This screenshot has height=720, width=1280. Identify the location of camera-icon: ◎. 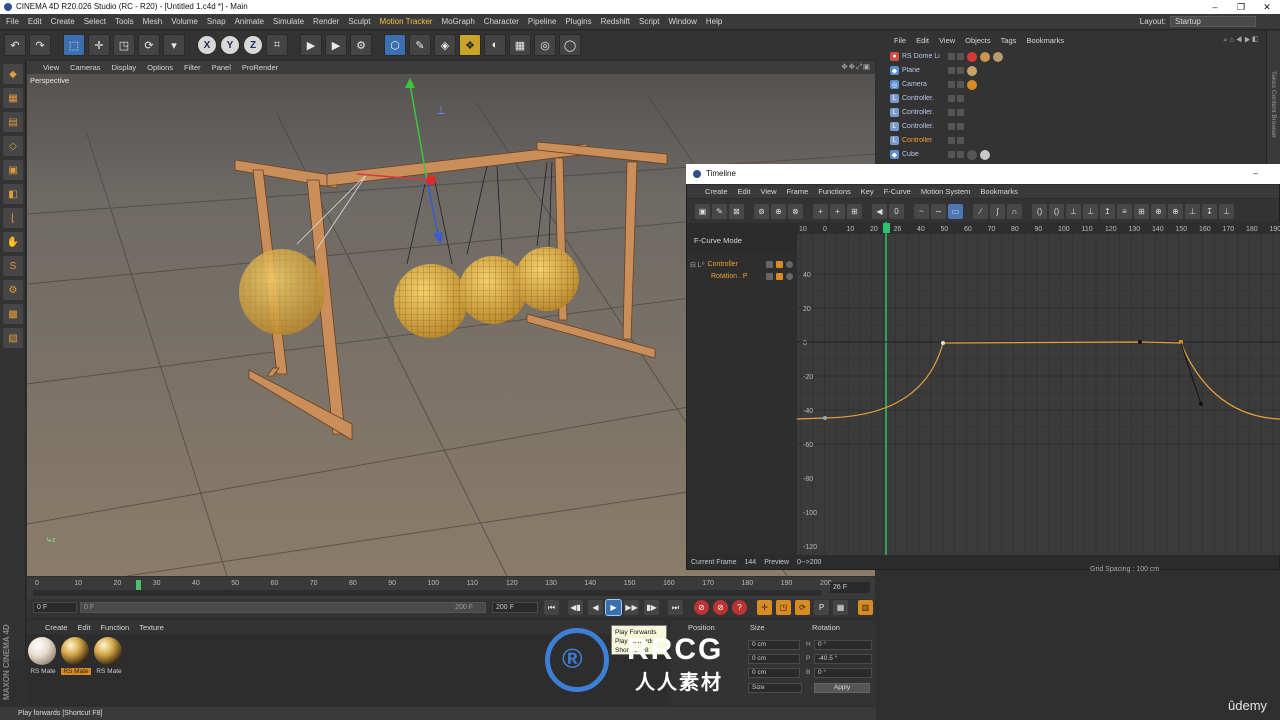
(545, 45).